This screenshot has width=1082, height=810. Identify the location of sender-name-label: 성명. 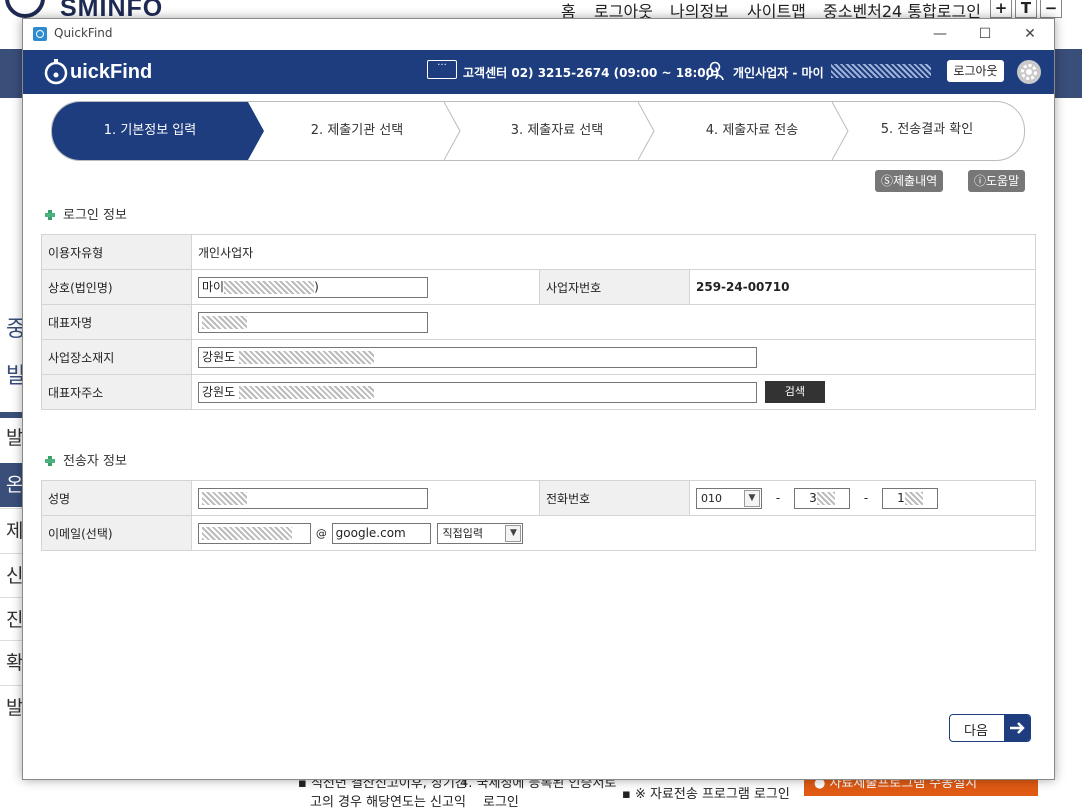
(116, 498).